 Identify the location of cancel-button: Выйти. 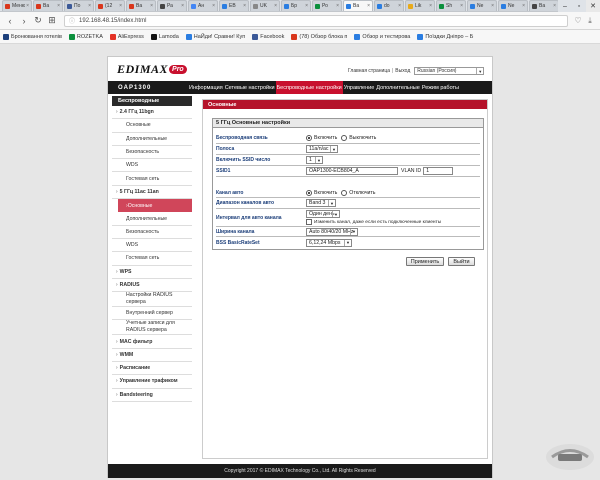
(461, 261).